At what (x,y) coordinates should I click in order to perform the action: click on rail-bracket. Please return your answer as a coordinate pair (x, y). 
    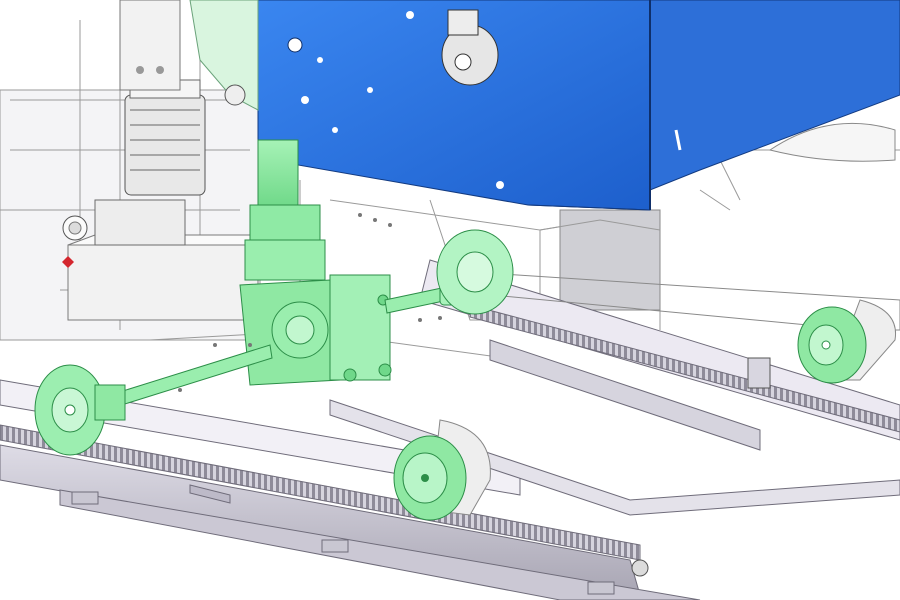
    Looking at the image, I should click on (759, 373).